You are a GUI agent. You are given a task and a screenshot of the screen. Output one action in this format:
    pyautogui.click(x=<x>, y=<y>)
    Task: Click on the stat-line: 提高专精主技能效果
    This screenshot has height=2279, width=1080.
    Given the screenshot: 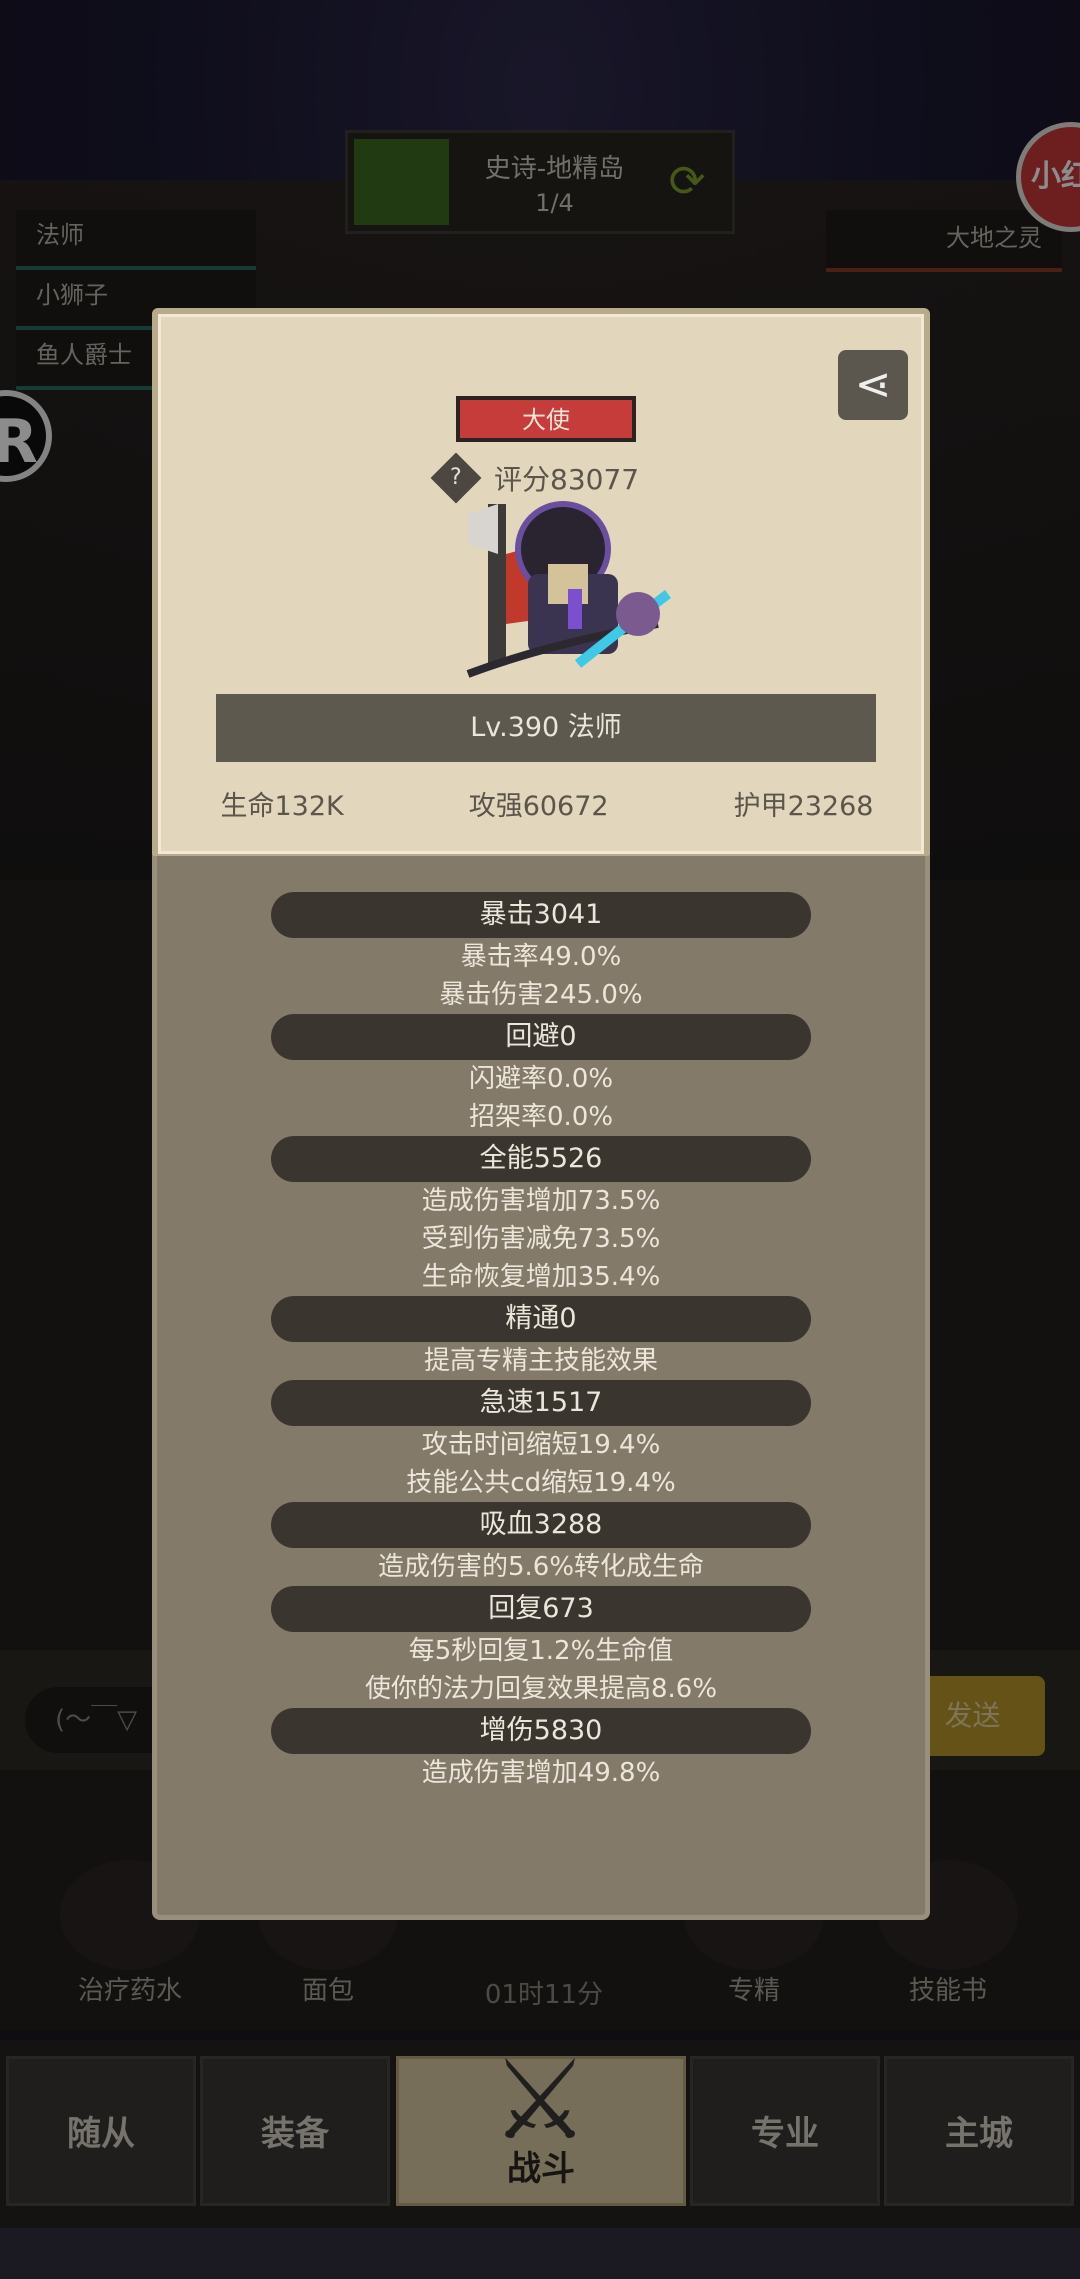 What is the action you would take?
    pyautogui.click(x=540, y=1361)
    